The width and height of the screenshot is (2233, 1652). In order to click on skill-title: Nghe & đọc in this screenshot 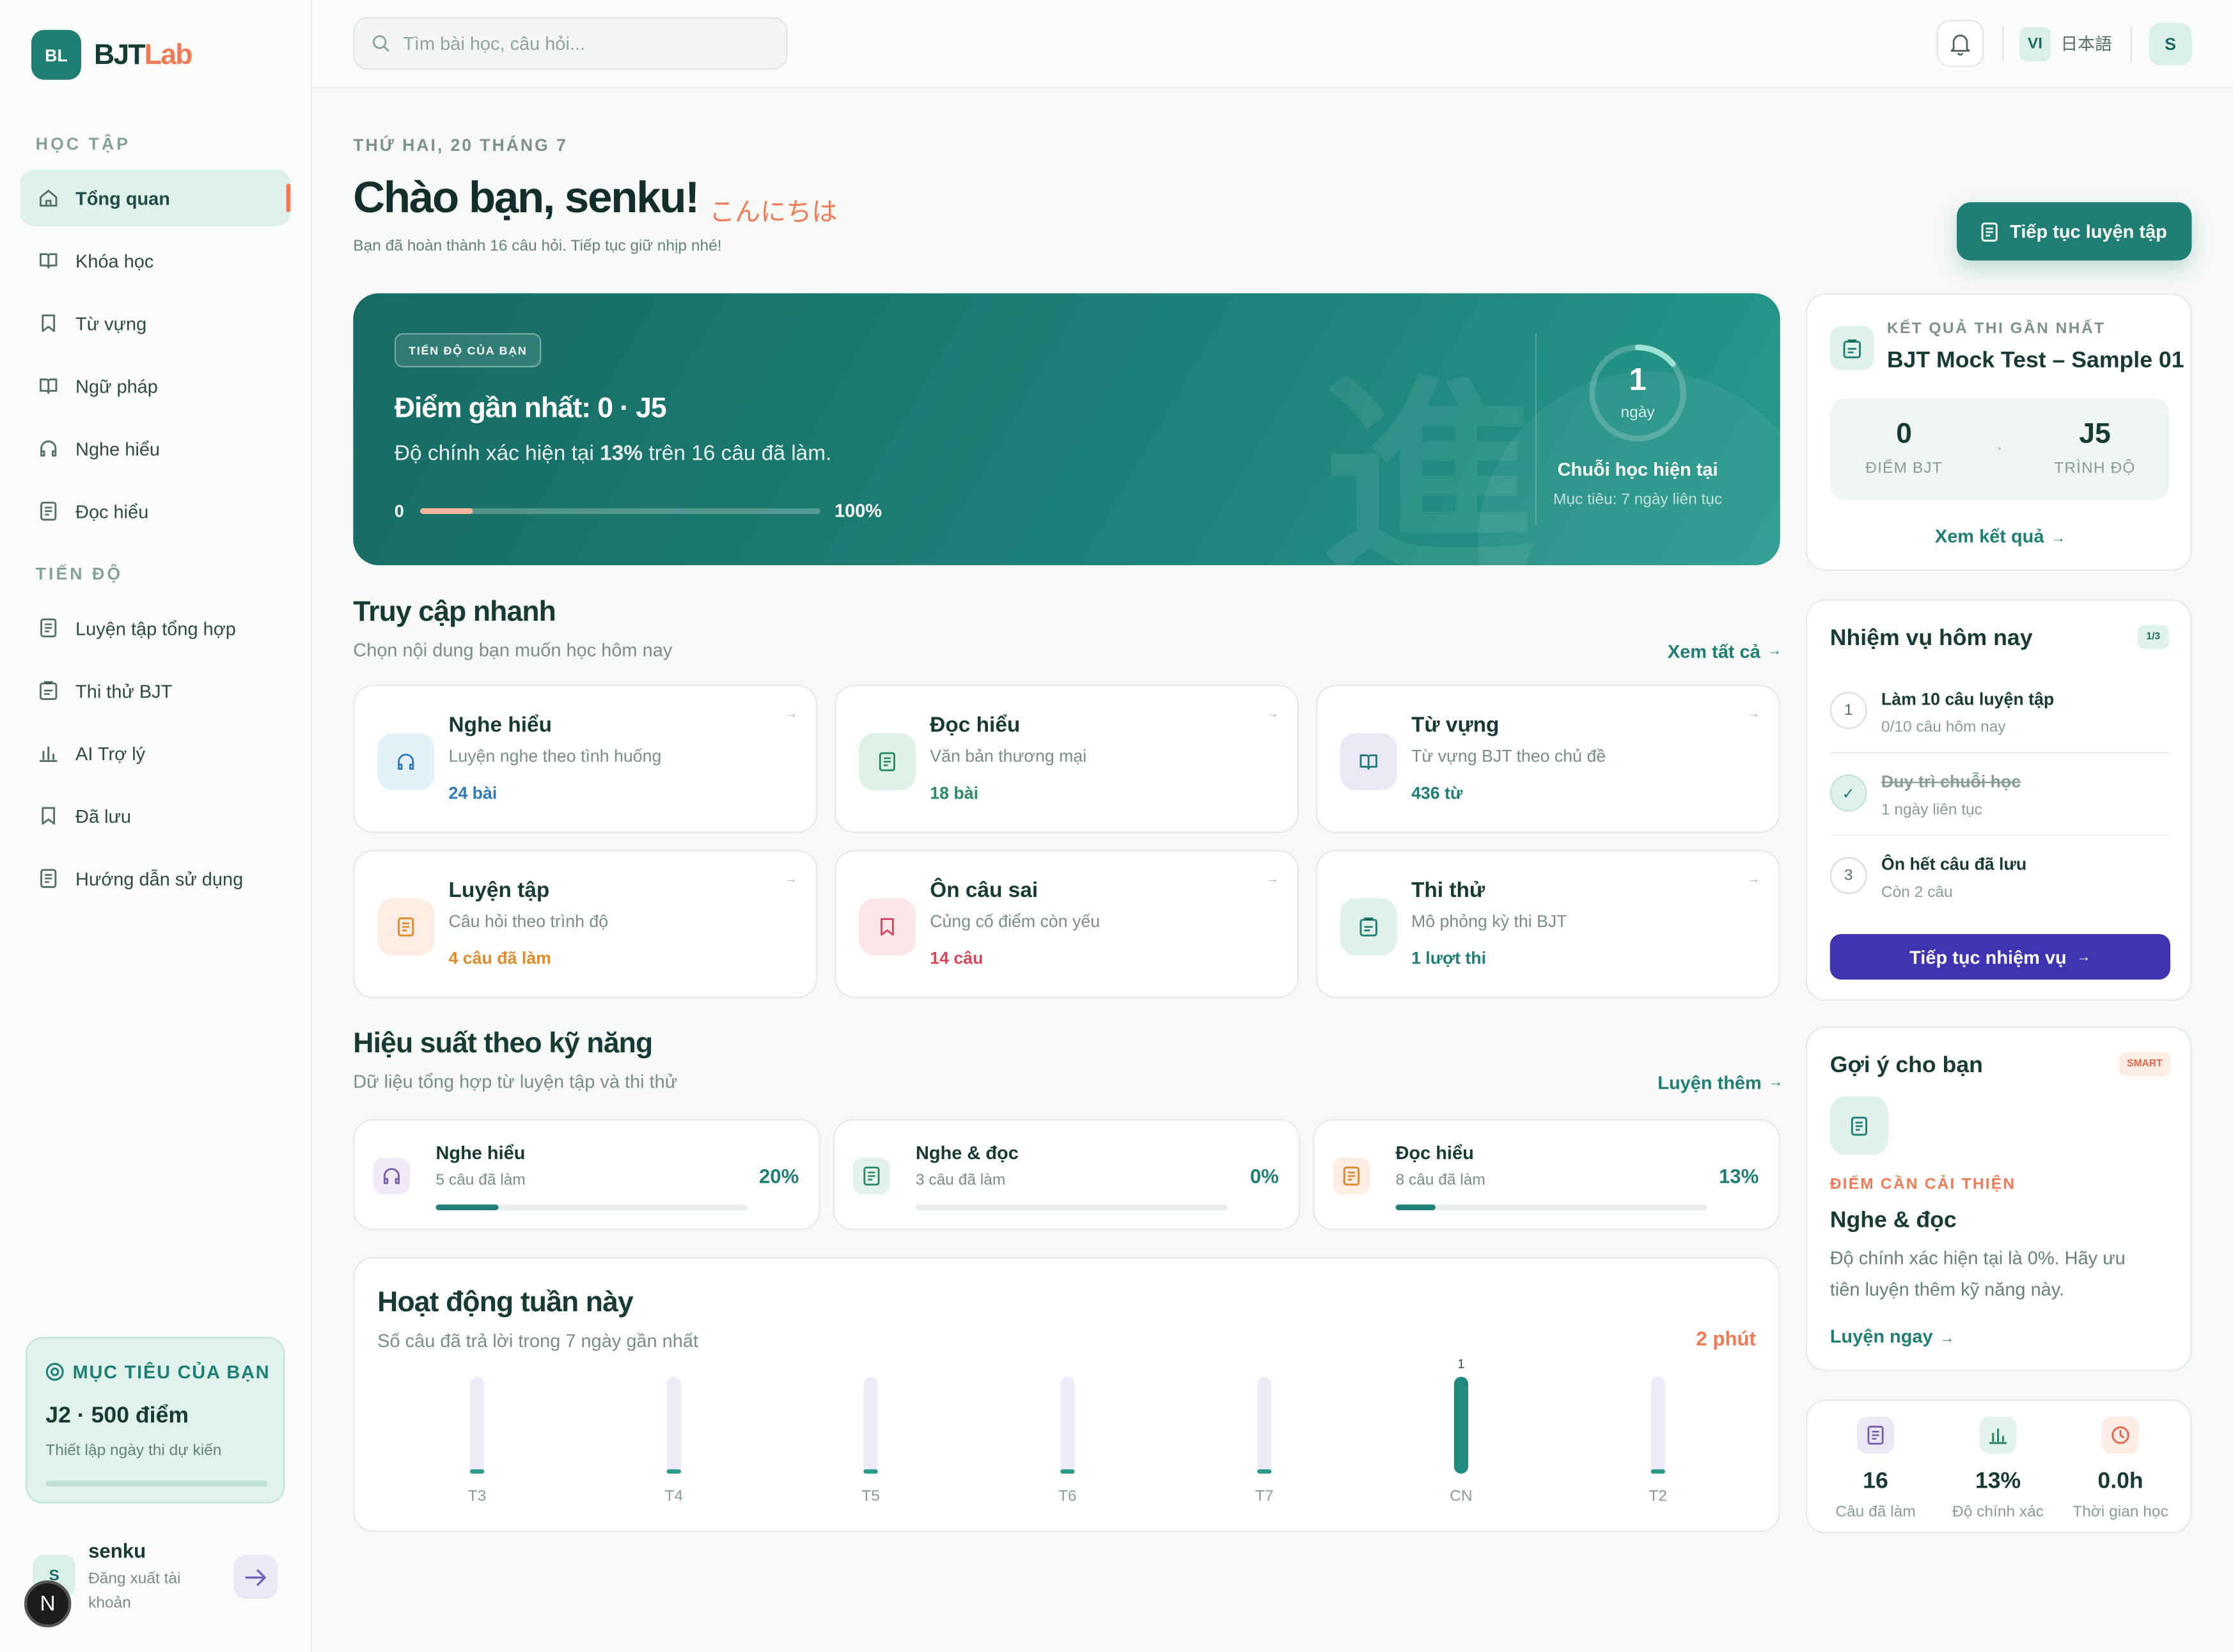, I will do `click(967, 1153)`.